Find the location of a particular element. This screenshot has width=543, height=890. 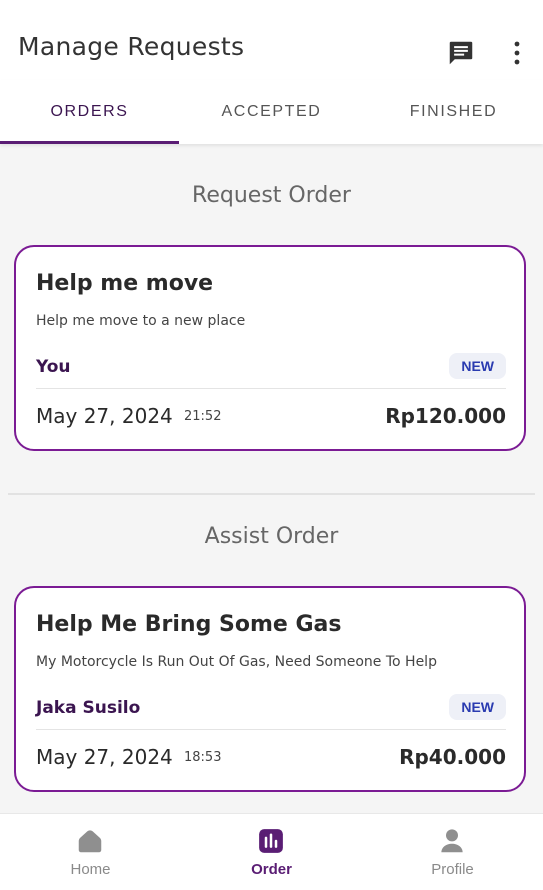

nav-order: Order is located at coordinates (271, 852).